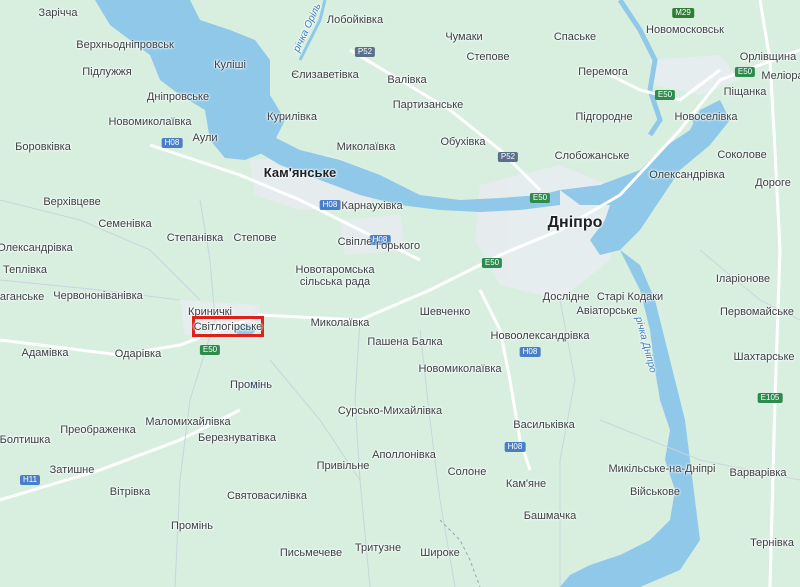 The image size is (800, 587). Describe the element at coordinates (300, 172) in the screenshot. I see `city-label: Кам'янське` at that location.